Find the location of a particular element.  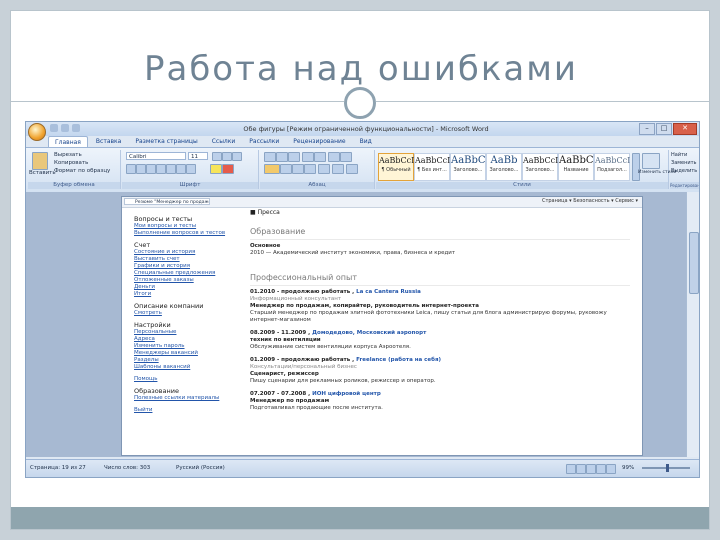

sort-icon is located at coordinates (334, 157).